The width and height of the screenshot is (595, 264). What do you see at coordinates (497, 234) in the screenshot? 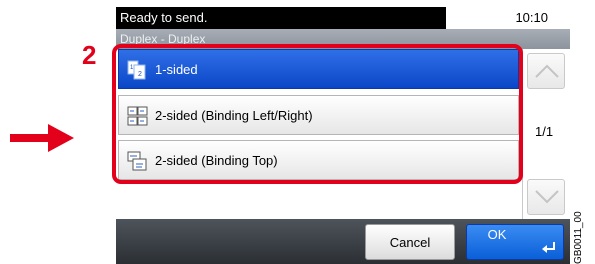
I see `ok-label: OK` at bounding box center [497, 234].